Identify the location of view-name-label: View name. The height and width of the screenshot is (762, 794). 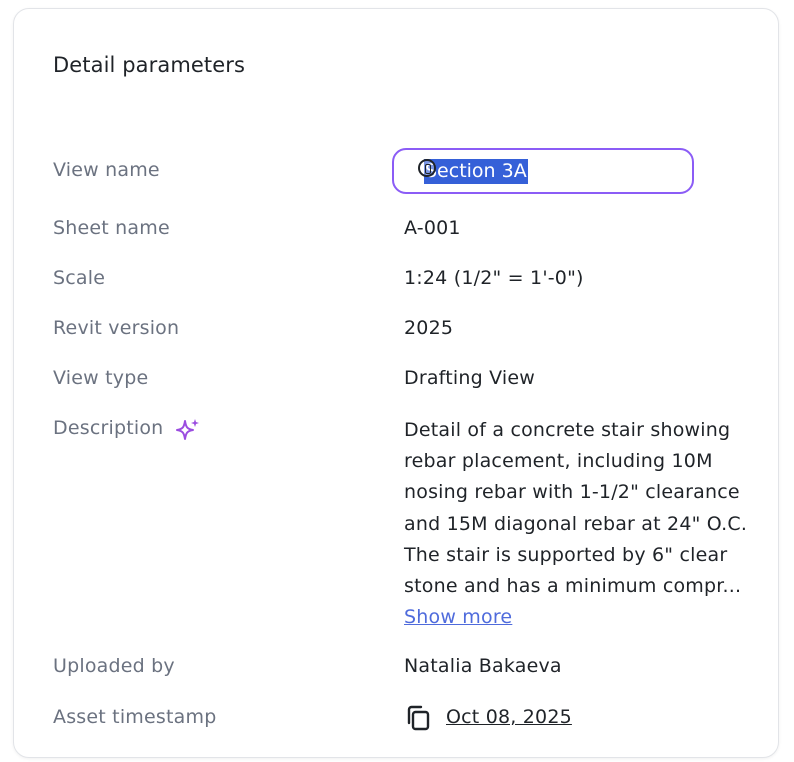
(106, 170).